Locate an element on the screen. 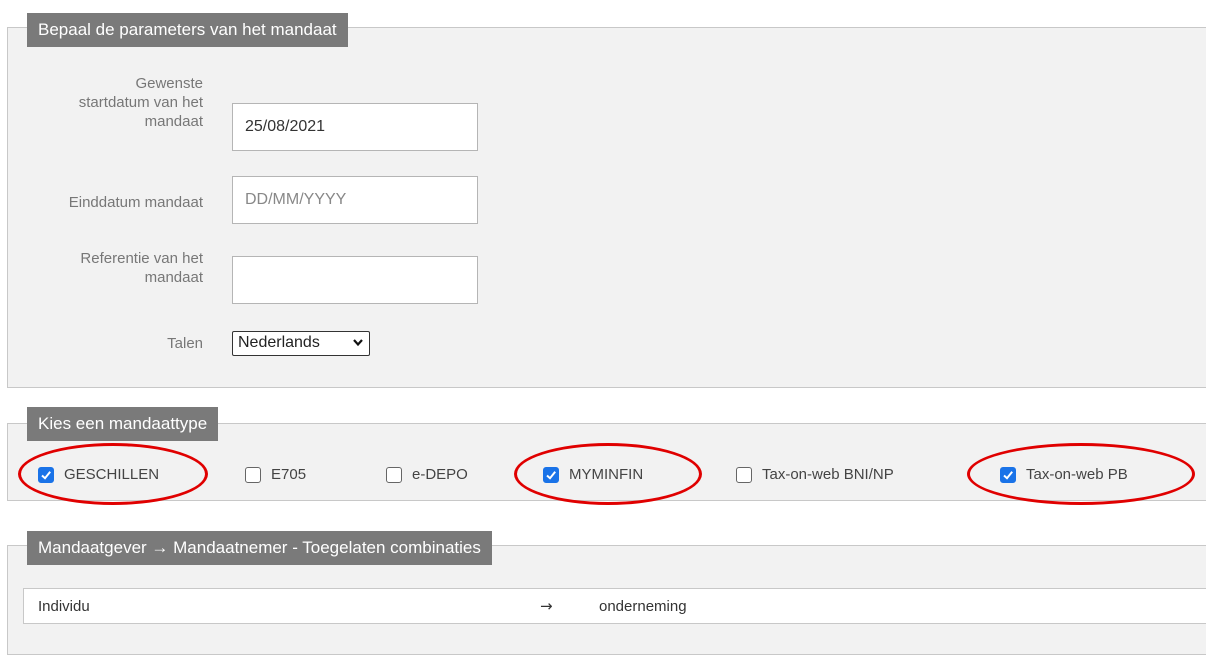  reference-input is located at coordinates (355, 280).